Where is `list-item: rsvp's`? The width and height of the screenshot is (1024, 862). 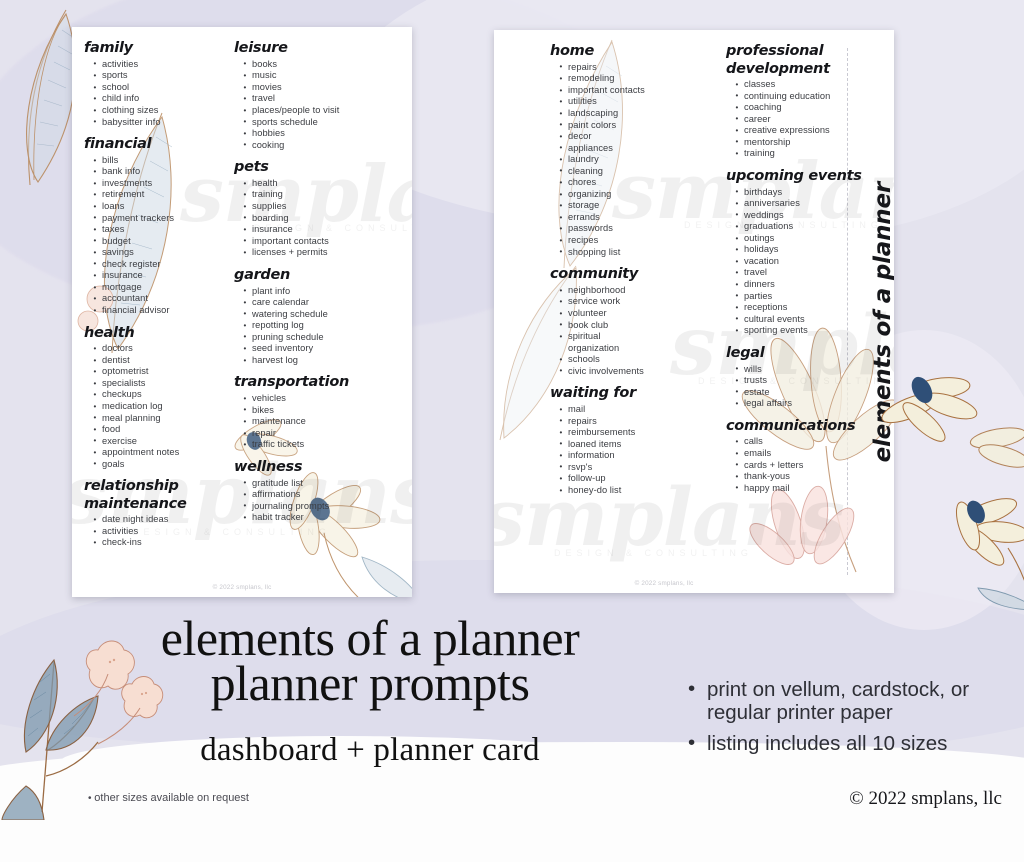 list-item: rsvp's is located at coordinates (639, 467).